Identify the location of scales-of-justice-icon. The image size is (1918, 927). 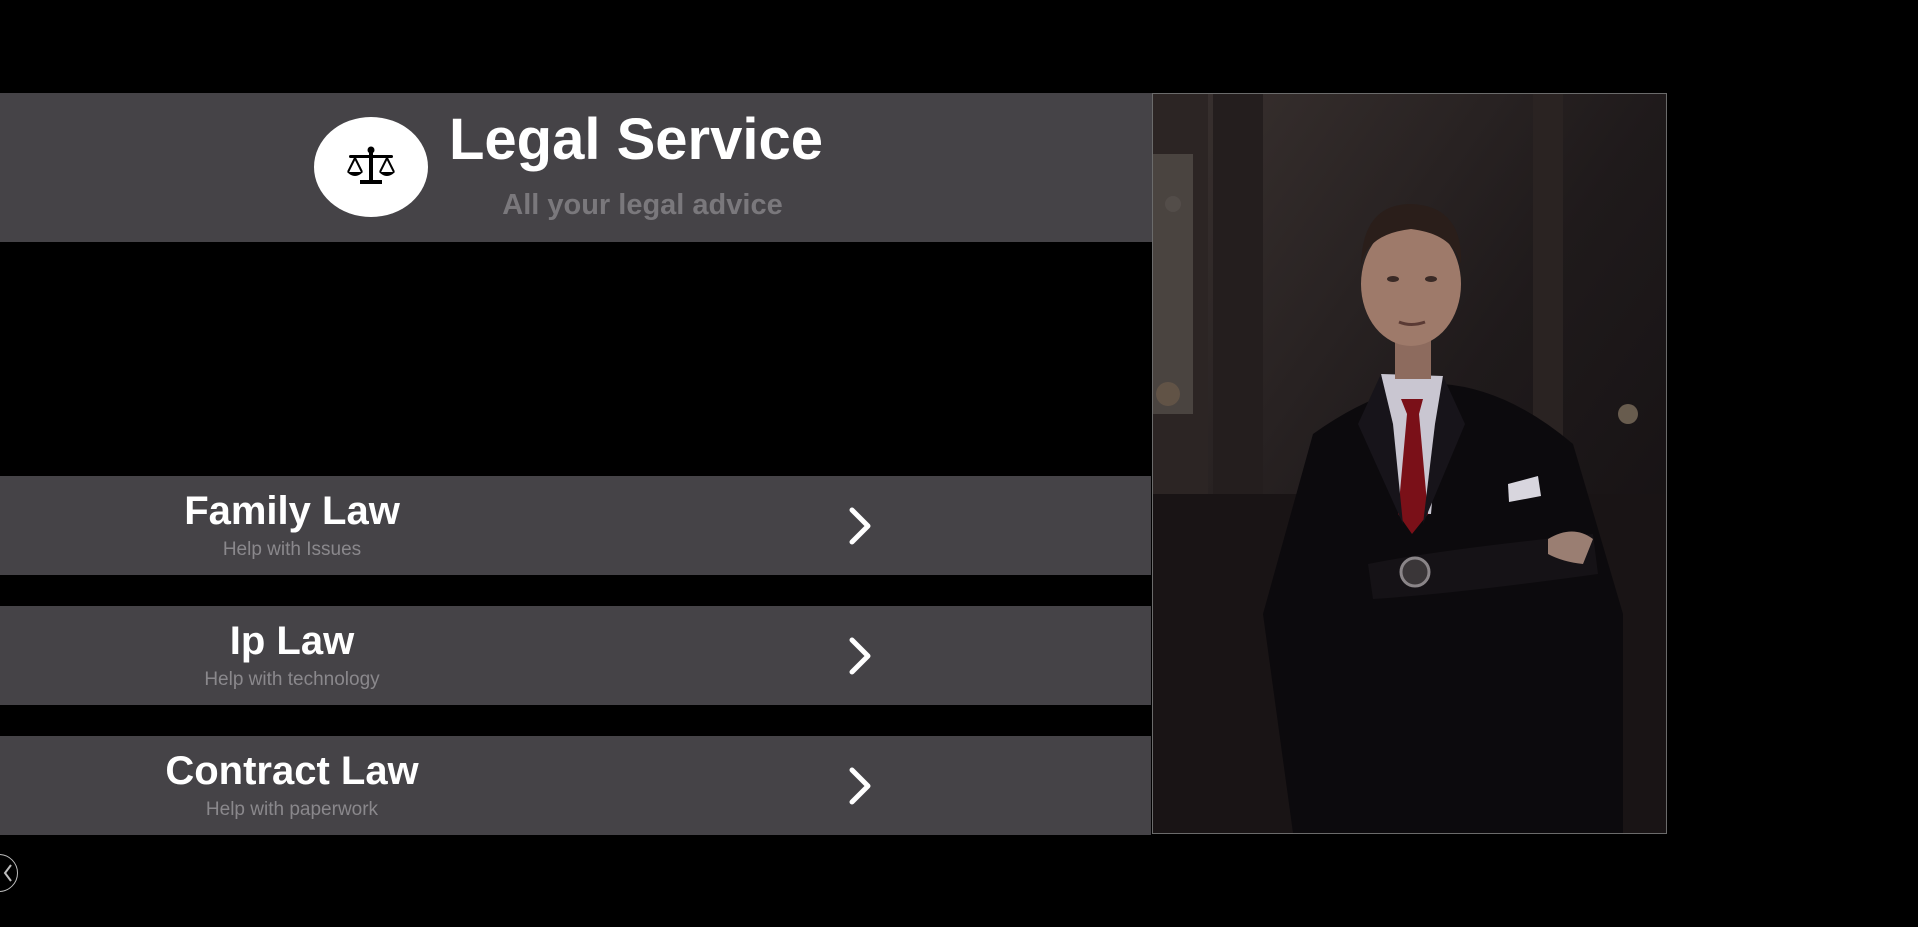
(371, 165).